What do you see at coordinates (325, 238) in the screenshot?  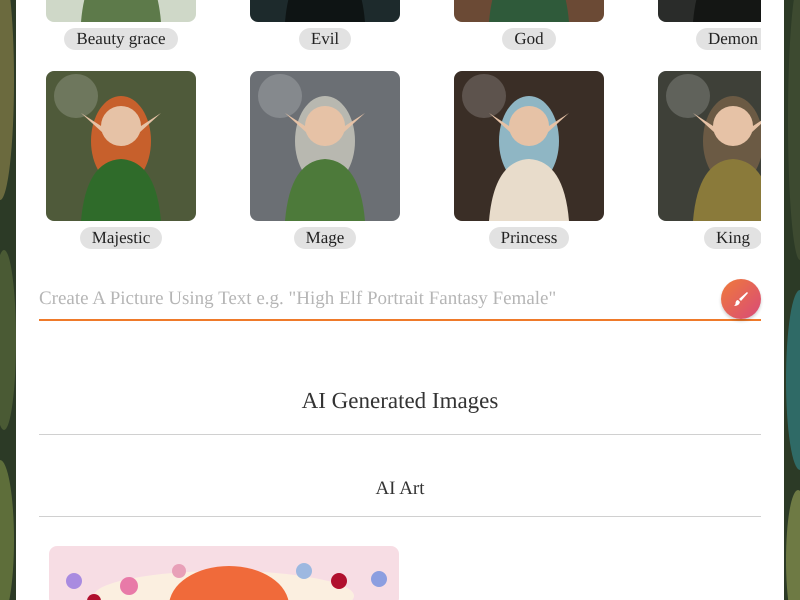 I see `style-tag: Mage` at bounding box center [325, 238].